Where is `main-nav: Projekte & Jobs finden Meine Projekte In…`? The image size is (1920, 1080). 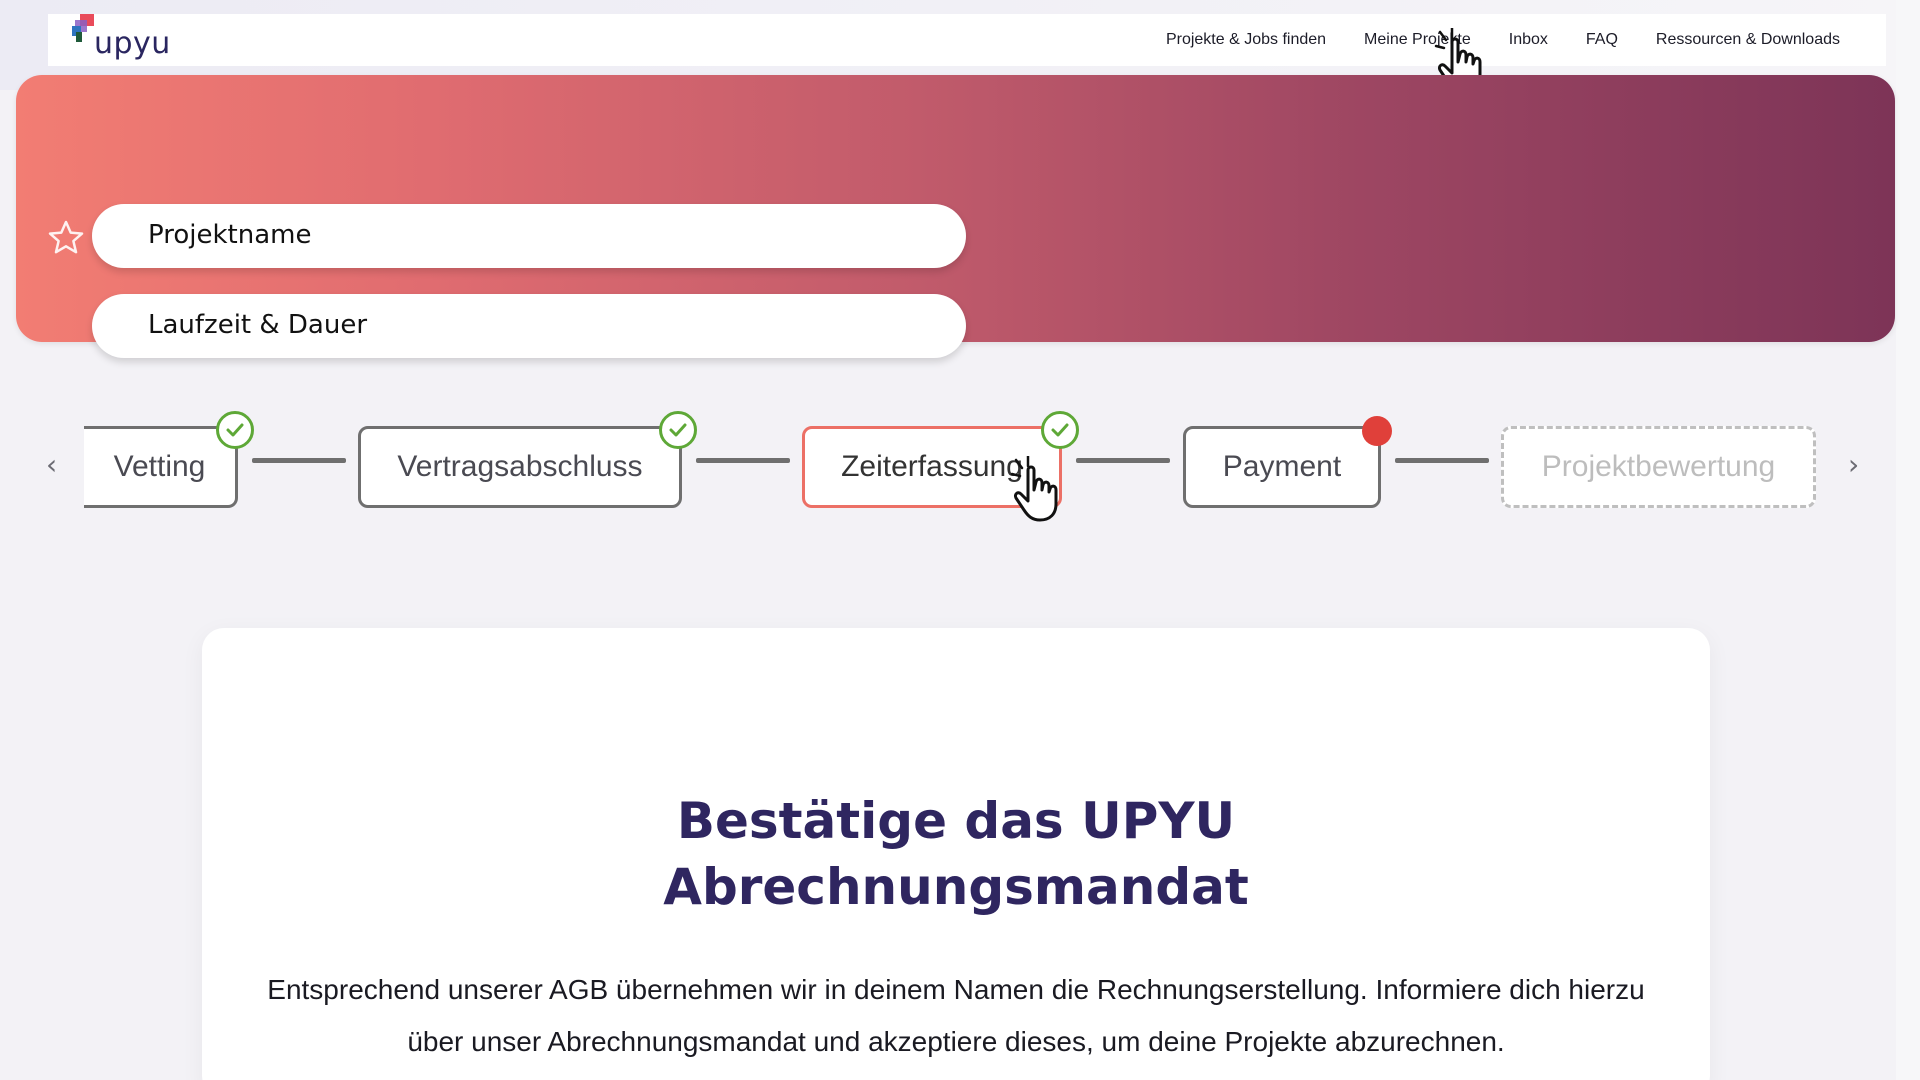 main-nav: Projekte & Jobs finden Meine Projekte In… is located at coordinates (1503, 40).